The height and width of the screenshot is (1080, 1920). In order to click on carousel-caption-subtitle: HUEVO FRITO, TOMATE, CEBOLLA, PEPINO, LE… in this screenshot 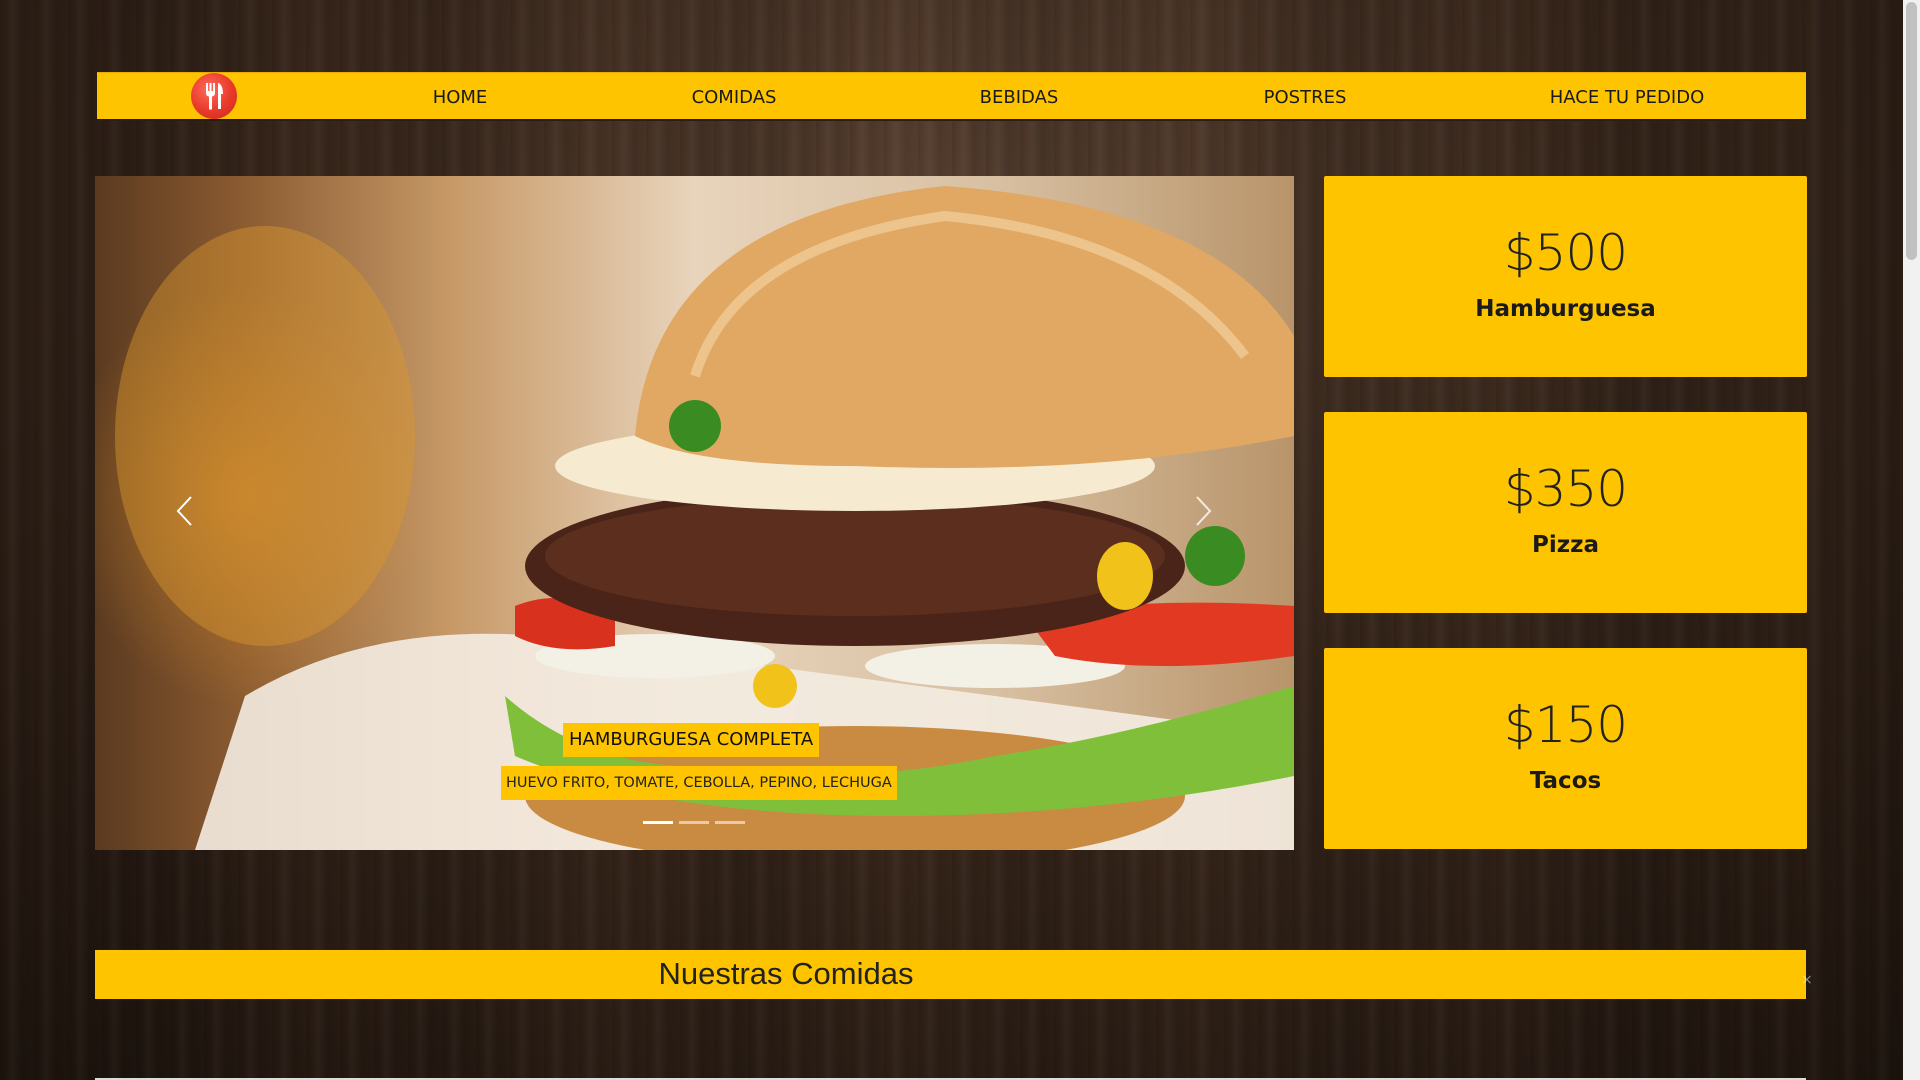, I will do `click(699, 783)`.